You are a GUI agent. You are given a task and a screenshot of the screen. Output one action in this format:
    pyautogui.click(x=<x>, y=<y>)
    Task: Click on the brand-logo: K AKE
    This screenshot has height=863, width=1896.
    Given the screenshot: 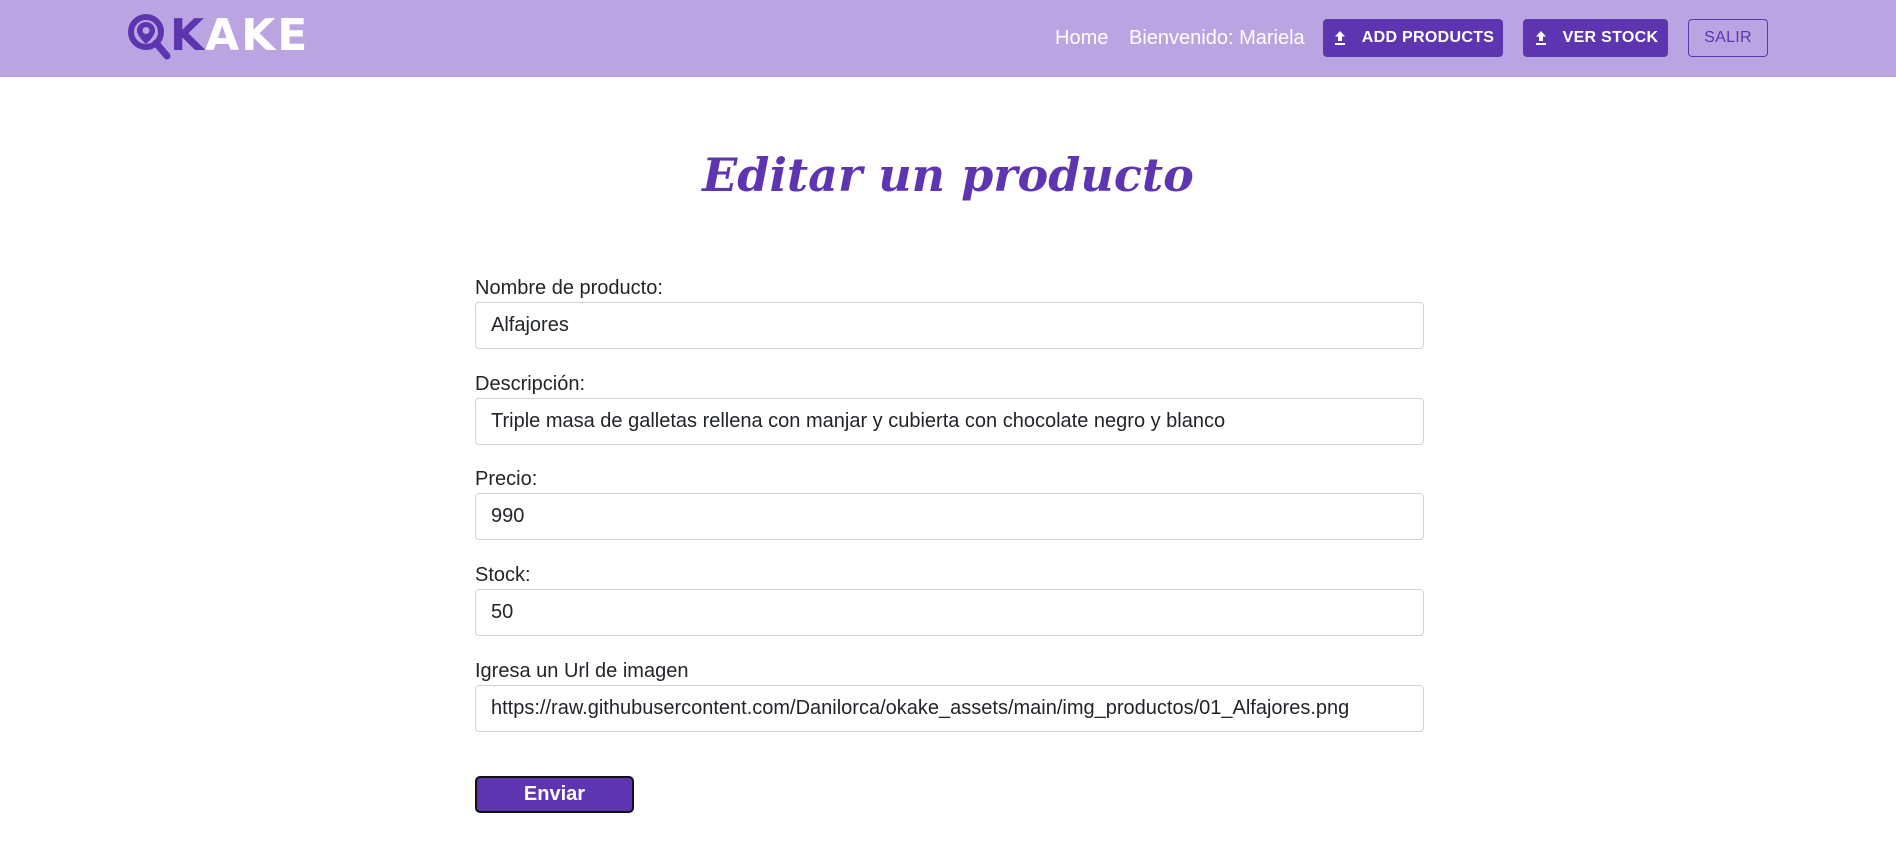 What is the action you would take?
    pyautogui.click(x=217, y=36)
    